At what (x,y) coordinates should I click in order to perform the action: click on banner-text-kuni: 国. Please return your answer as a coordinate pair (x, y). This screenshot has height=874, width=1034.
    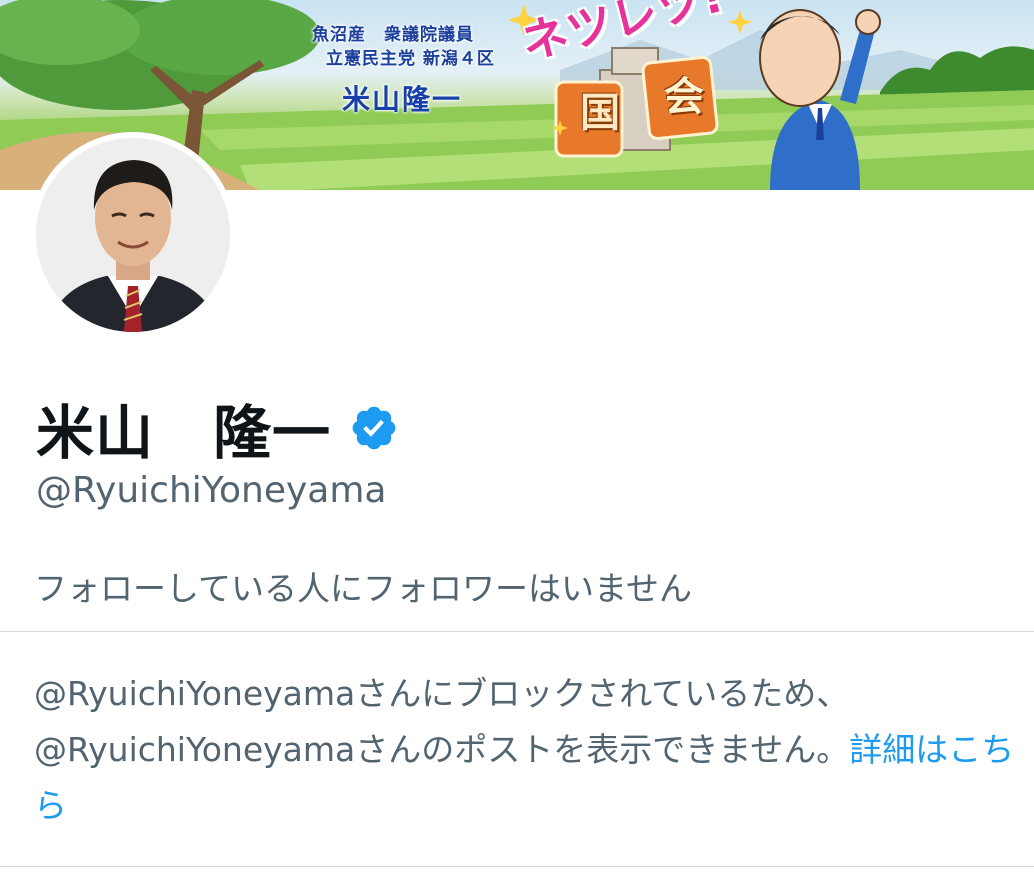
    Looking at the image, I should click on (600, 113).